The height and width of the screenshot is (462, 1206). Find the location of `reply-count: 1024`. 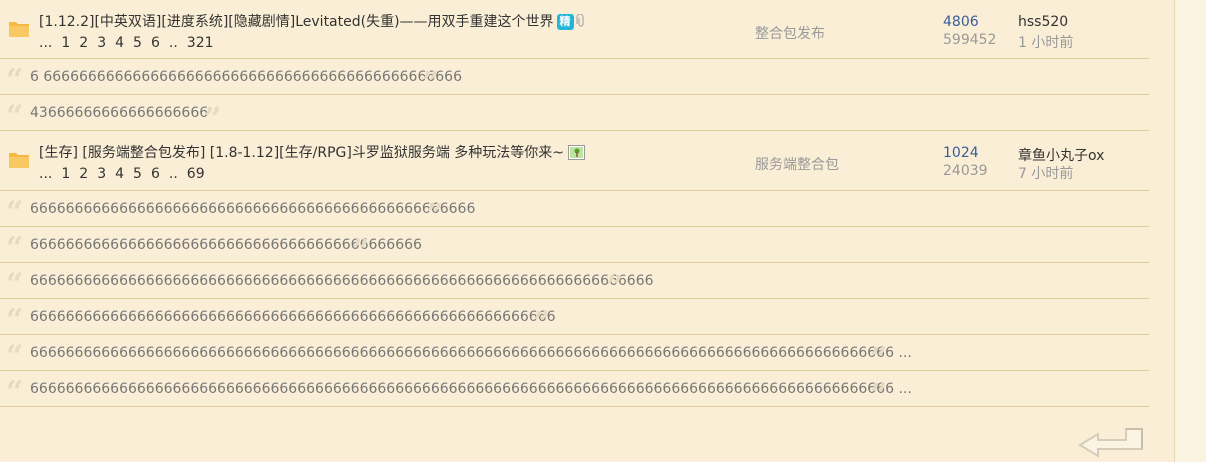

reply-count: 1024 is located at coordinates (961, 153).